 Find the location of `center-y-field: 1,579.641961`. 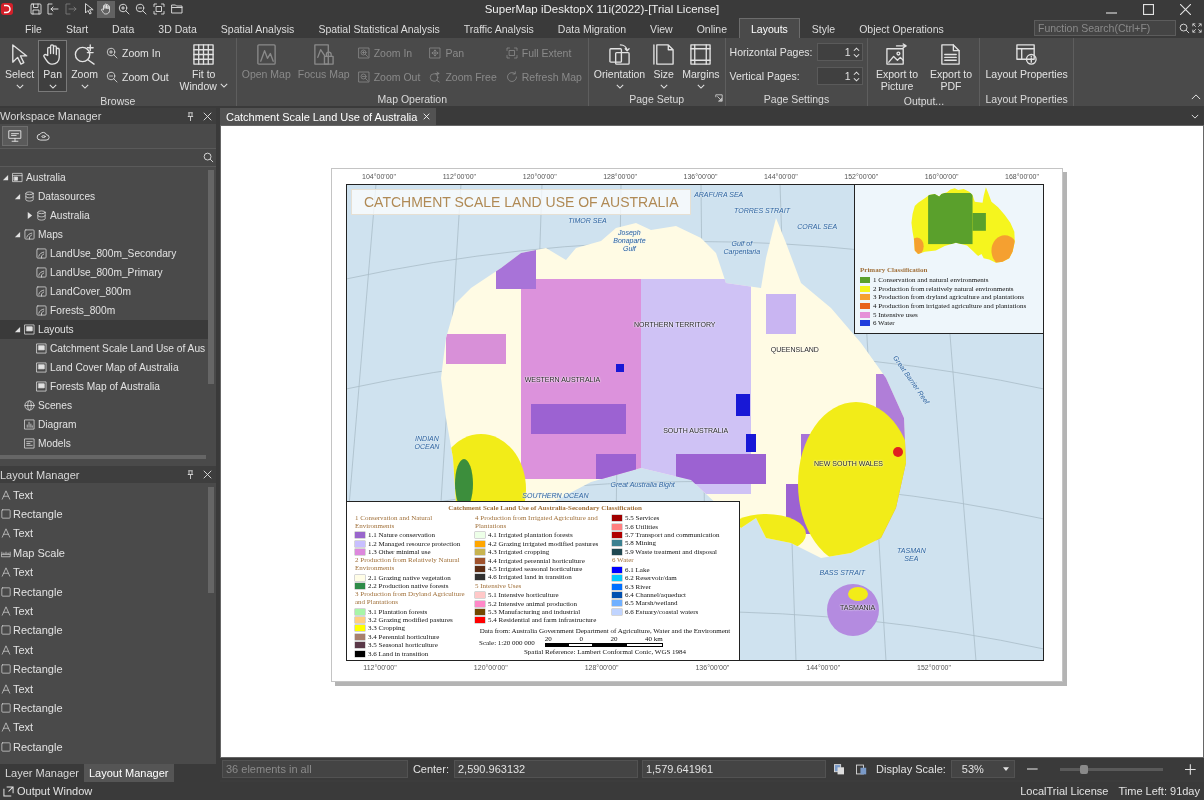

center-y-field: 1,579.641961 is located at coordinates (733, 769).